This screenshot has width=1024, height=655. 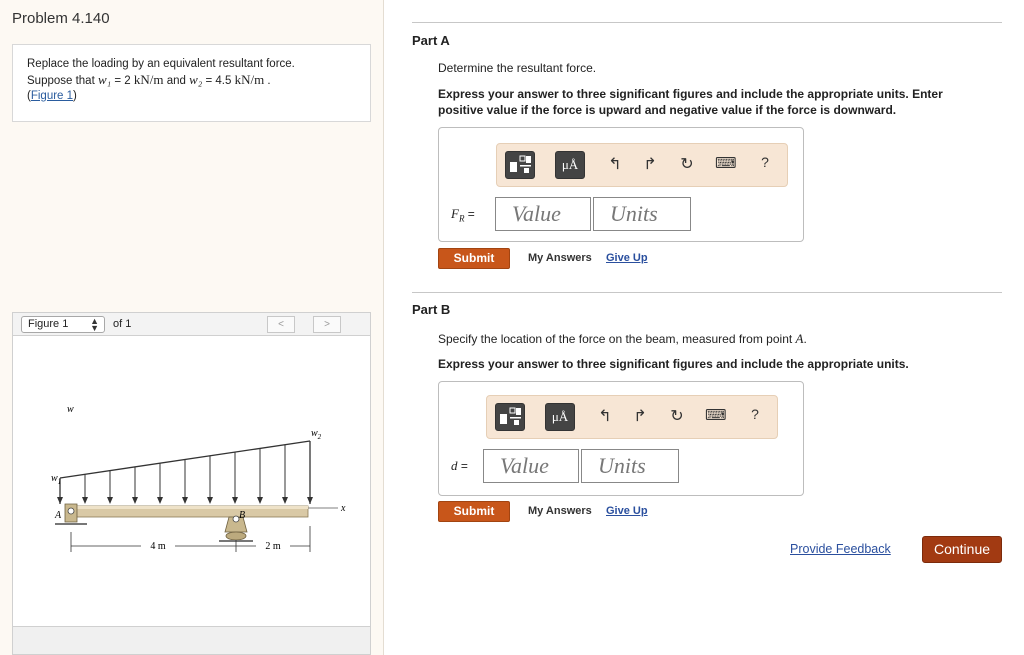 What do you see at coordinates (70, 409) in the screenshot?
I see `label-w: w` at bounding box center [70, 409].